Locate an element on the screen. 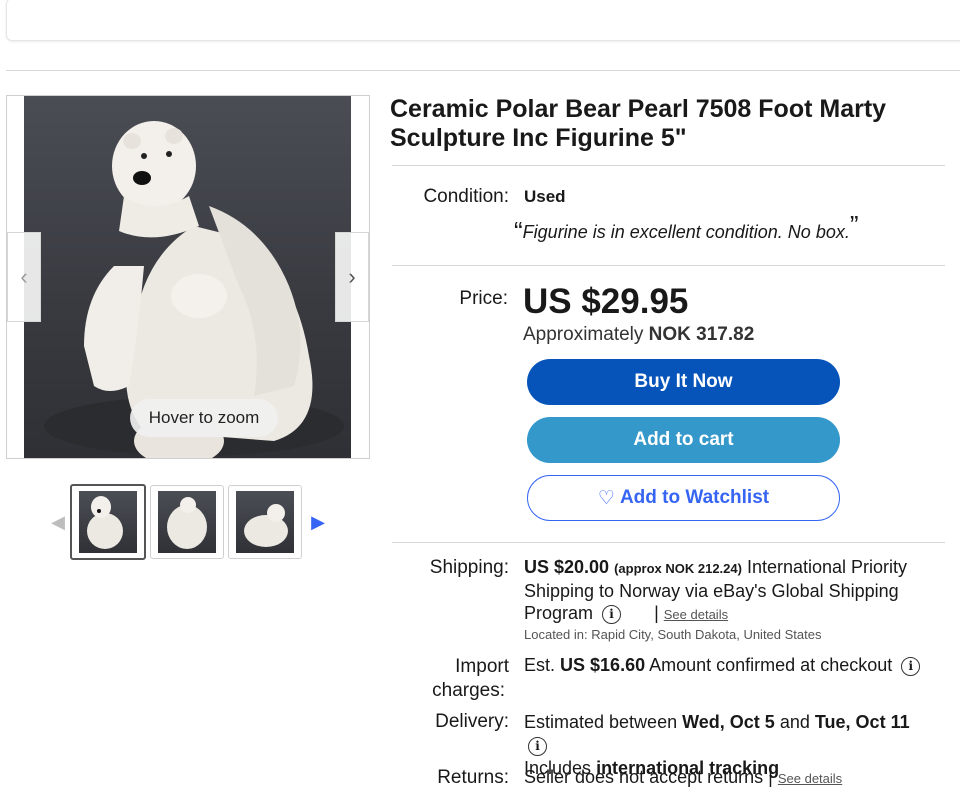 This screenshot has height=793, width=960. shipping-approx: (approx NOK 212.24) is located at coordinates (678, 568).